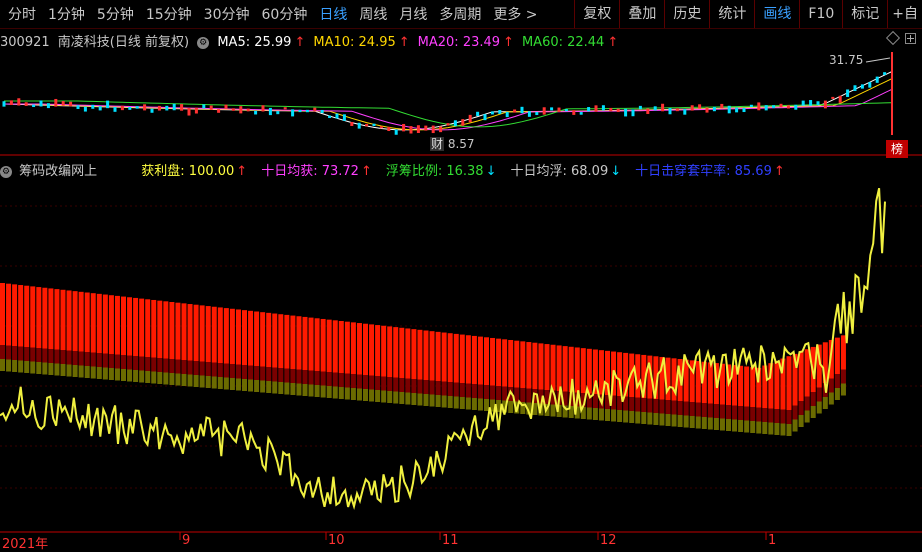  Describe the element at coordinates (186, 540) in the screenshot. I see `x-tick-1: 9` at that location.